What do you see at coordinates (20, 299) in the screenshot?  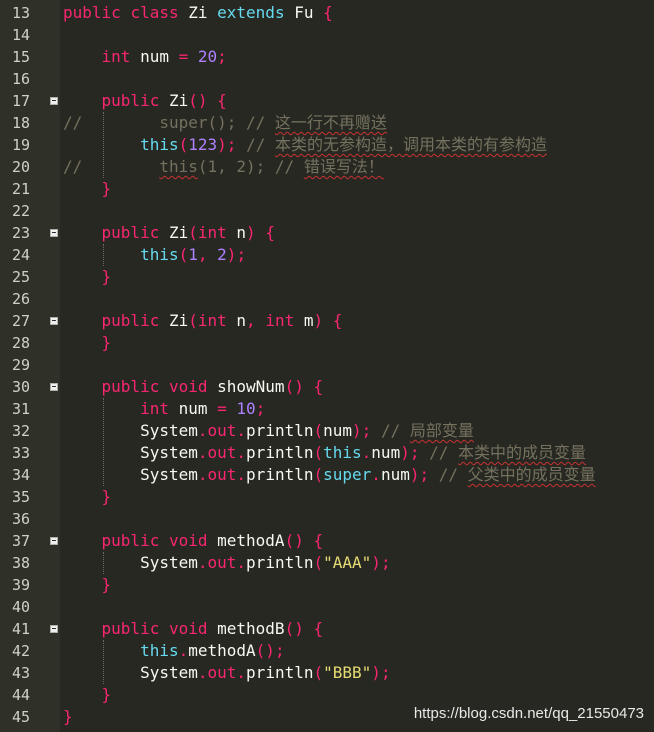 I see `line-number: 26` at bounding box center [20, 299].